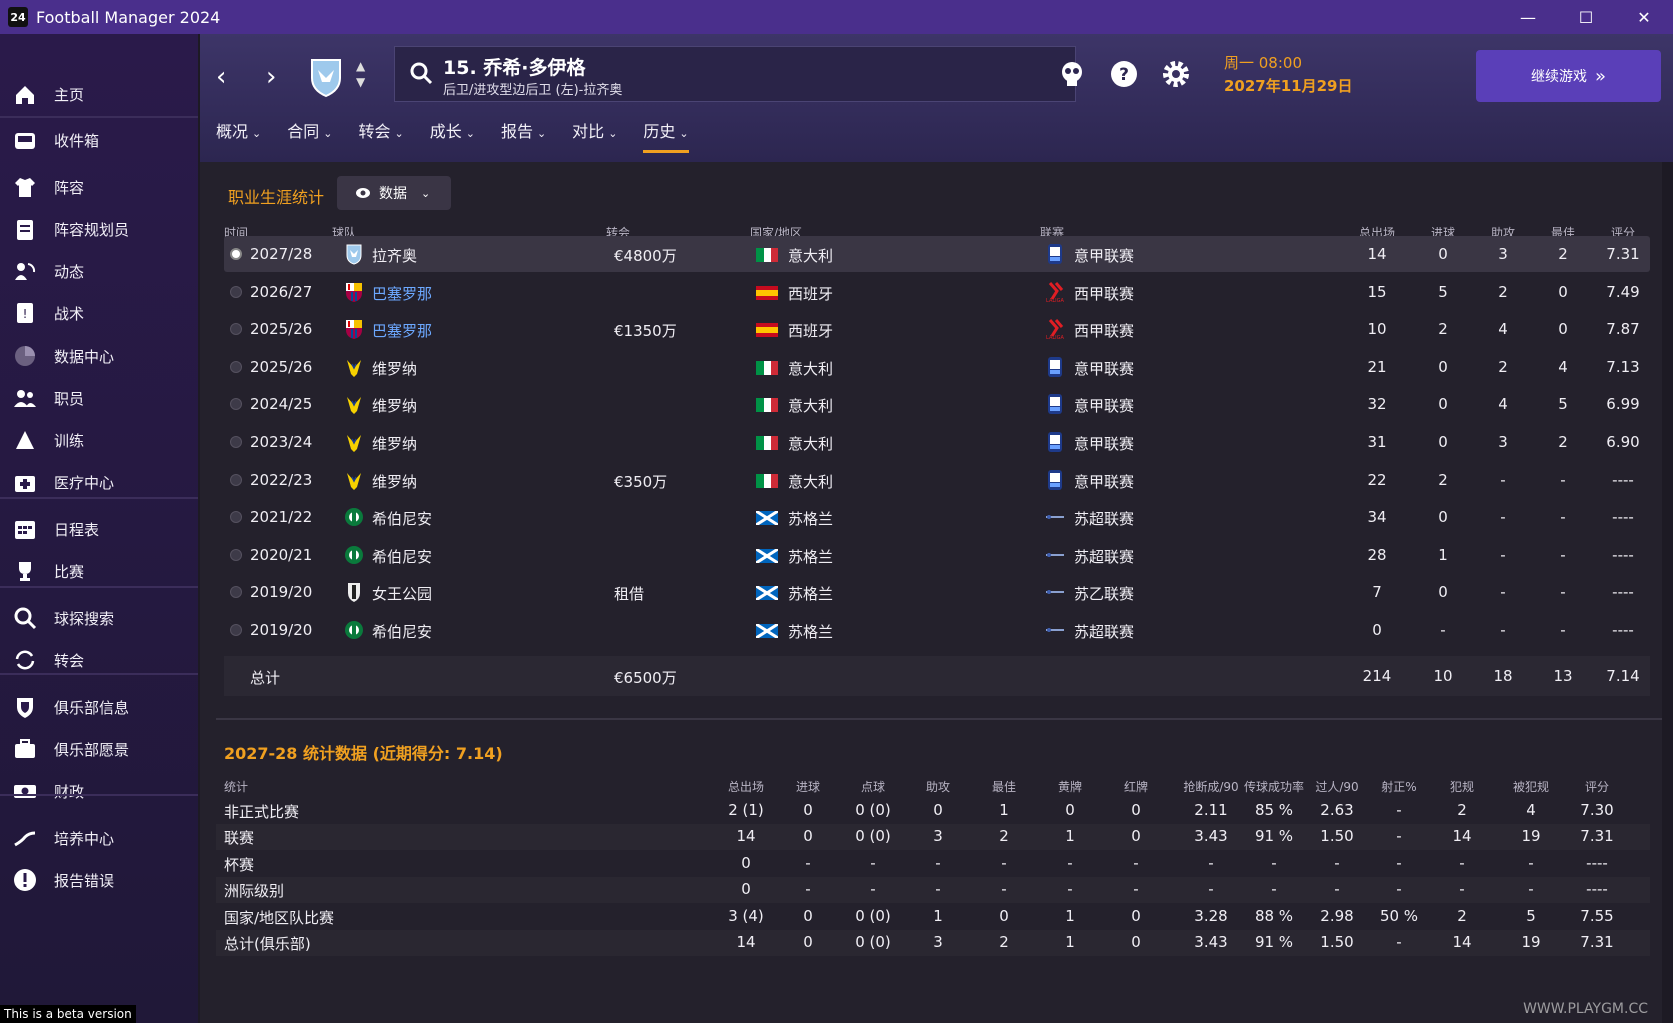 Image resolution: width=1673 pixels, height=1023 pixels. Describe the element at coordinates (309, 135) in the screenshot. I see `tab-1: 合同 ⌄` at that location.